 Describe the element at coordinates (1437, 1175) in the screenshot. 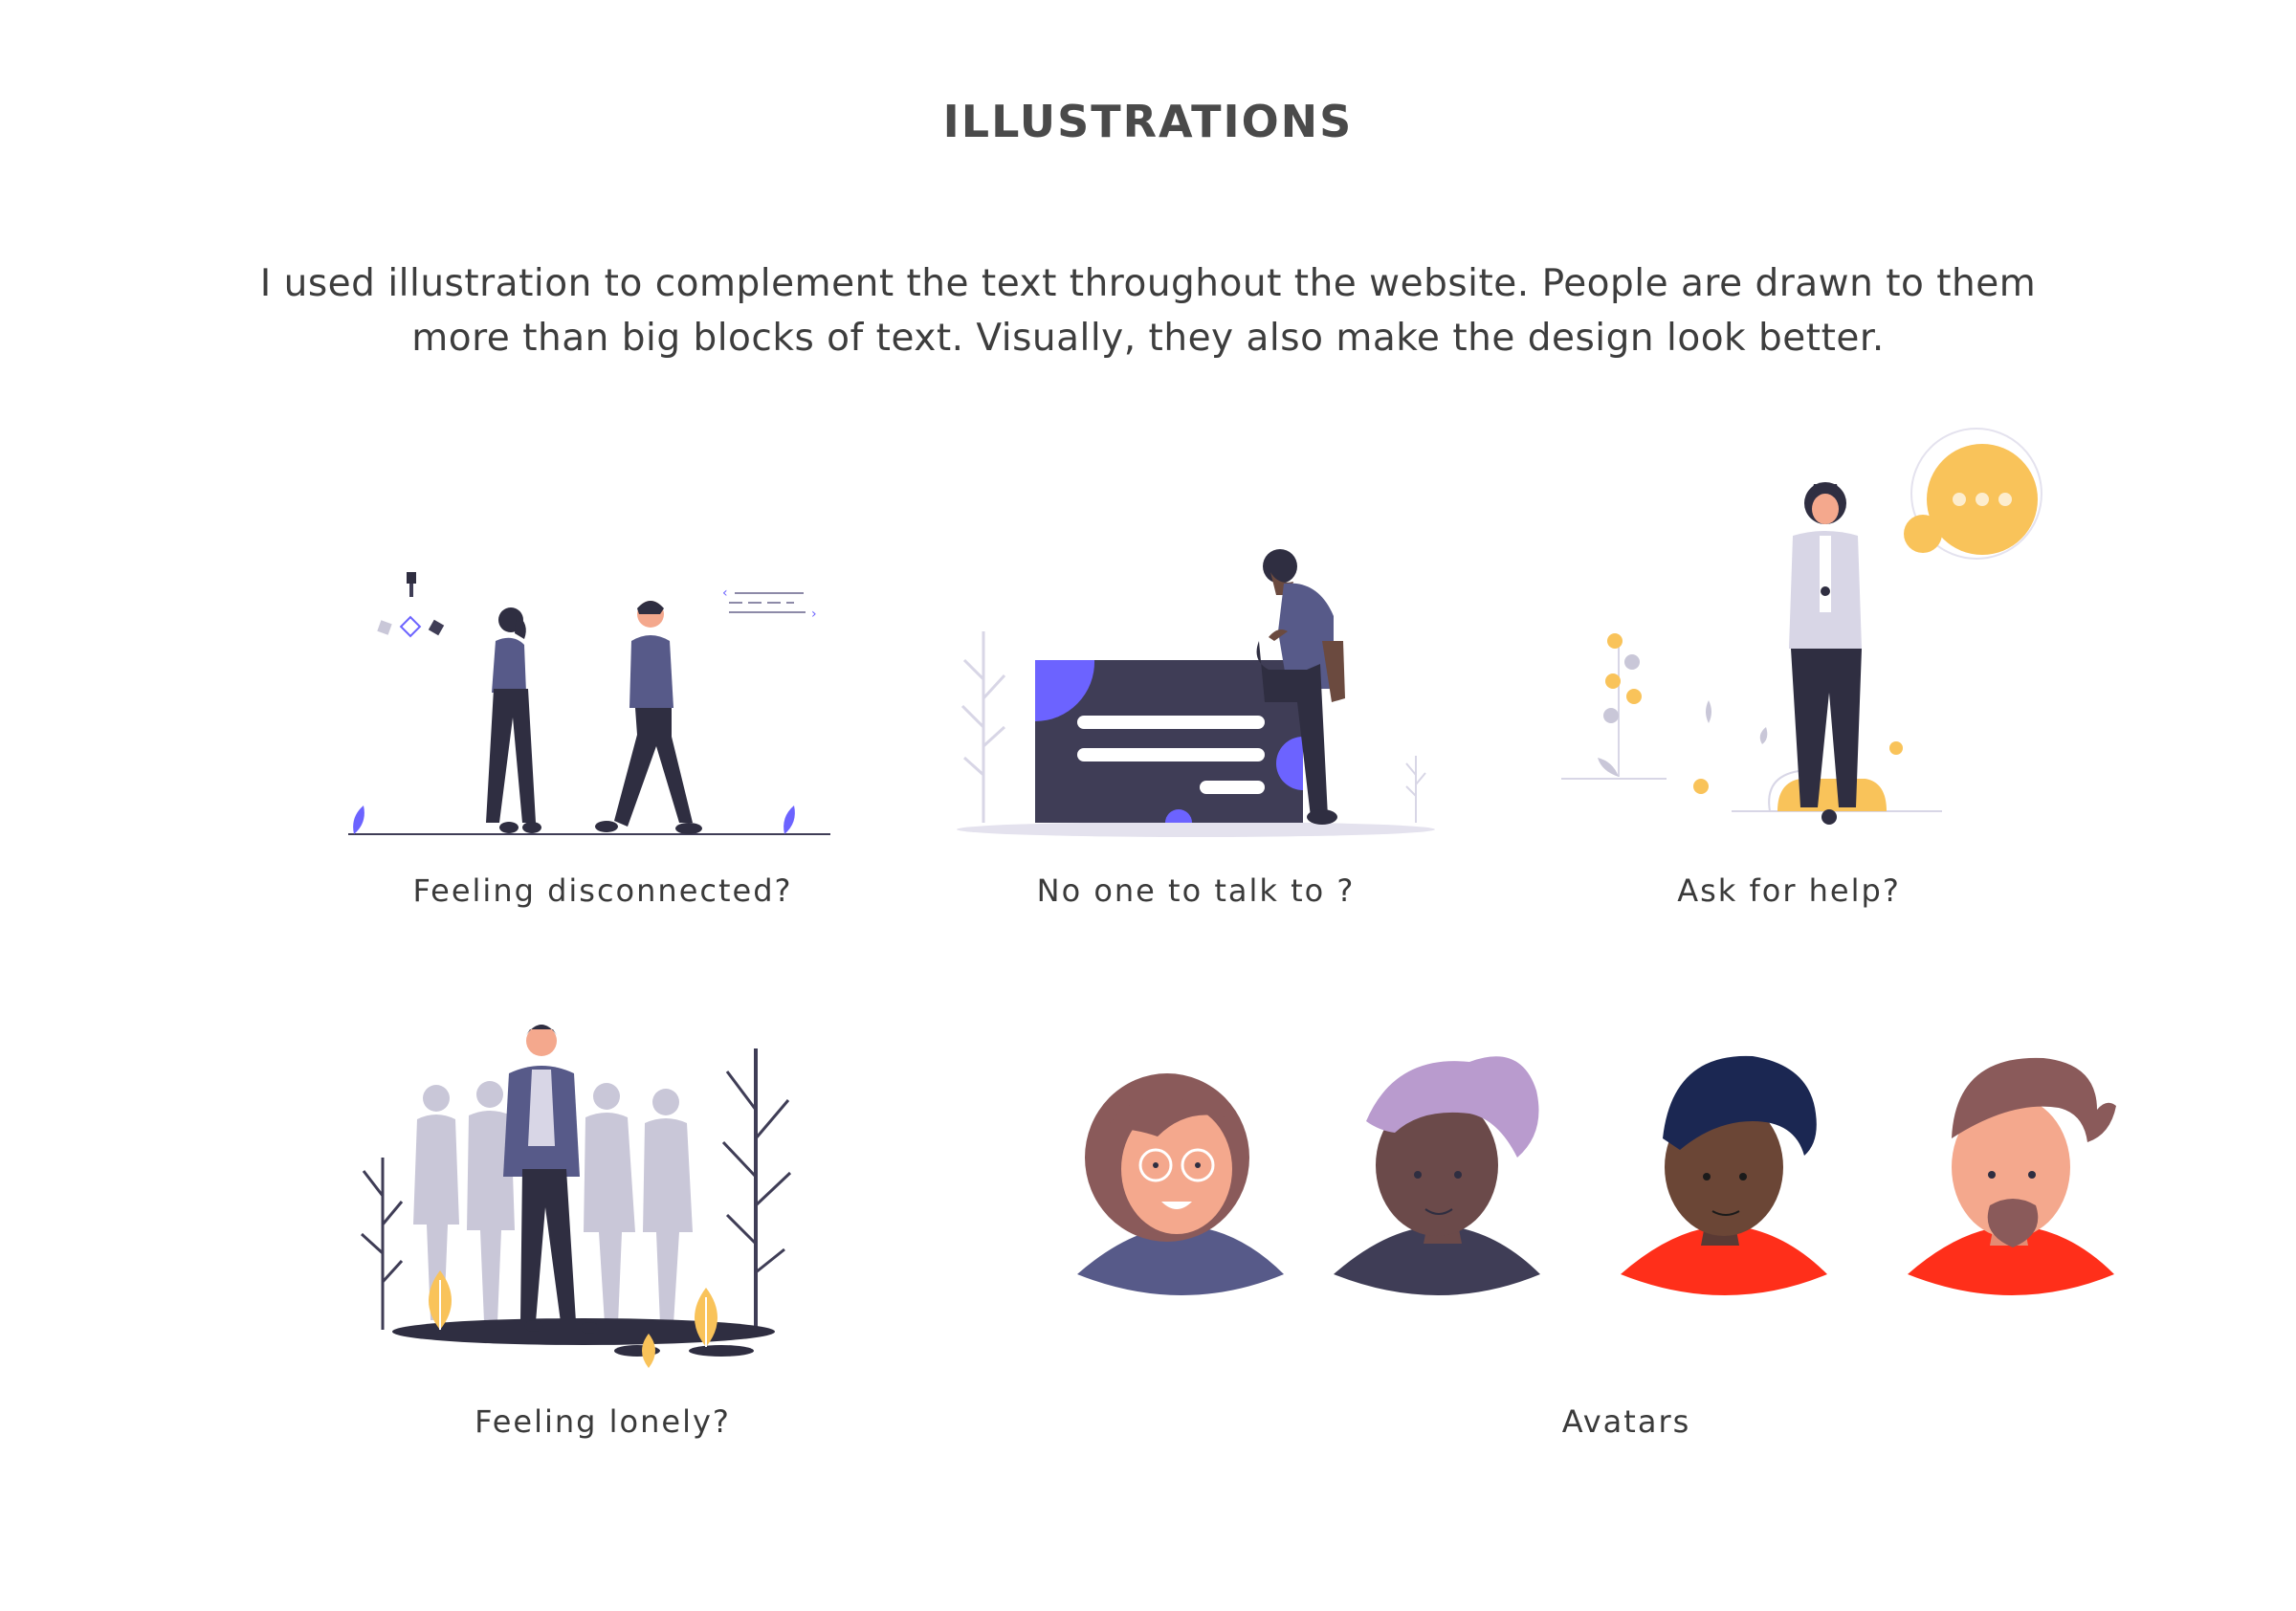

I see `avatar-2-icon` at that location.